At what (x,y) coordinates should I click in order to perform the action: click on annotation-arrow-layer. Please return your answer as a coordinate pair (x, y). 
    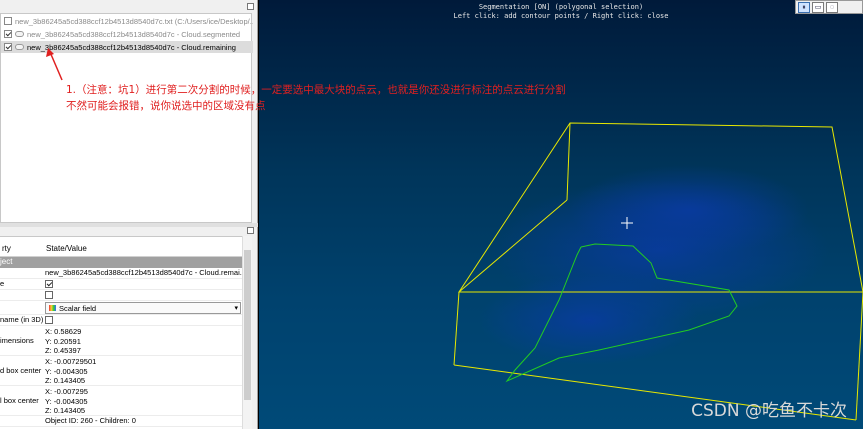
    Looking at the image, I should click on (54, 64).